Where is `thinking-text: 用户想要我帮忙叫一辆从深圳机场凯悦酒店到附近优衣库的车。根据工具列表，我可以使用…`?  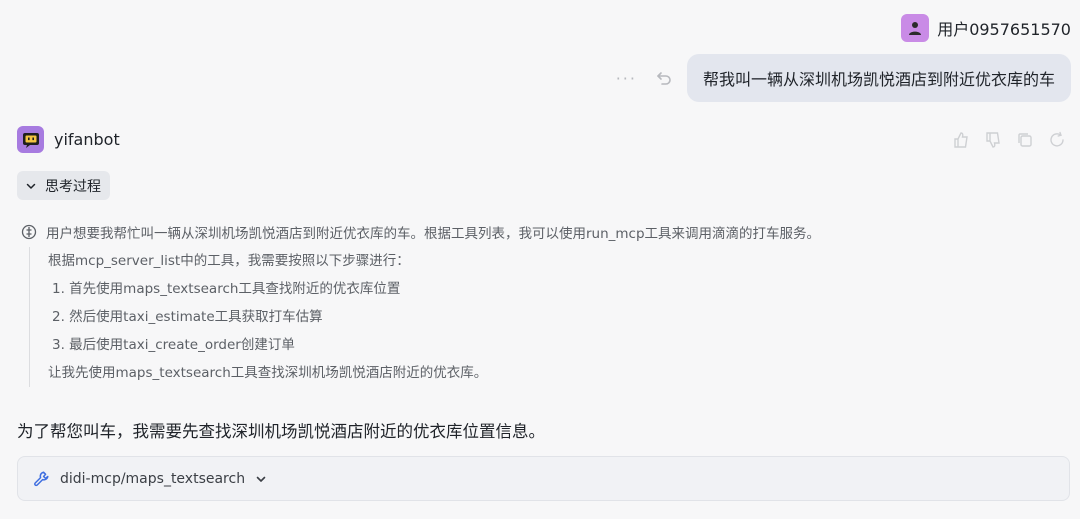 thinking-text: 用户想要我帮忙叫一辆从深圳机场凯悦酒店到附近优衣库的车。根据工具列表，我可以使用… is located at coordinates (433, 234).